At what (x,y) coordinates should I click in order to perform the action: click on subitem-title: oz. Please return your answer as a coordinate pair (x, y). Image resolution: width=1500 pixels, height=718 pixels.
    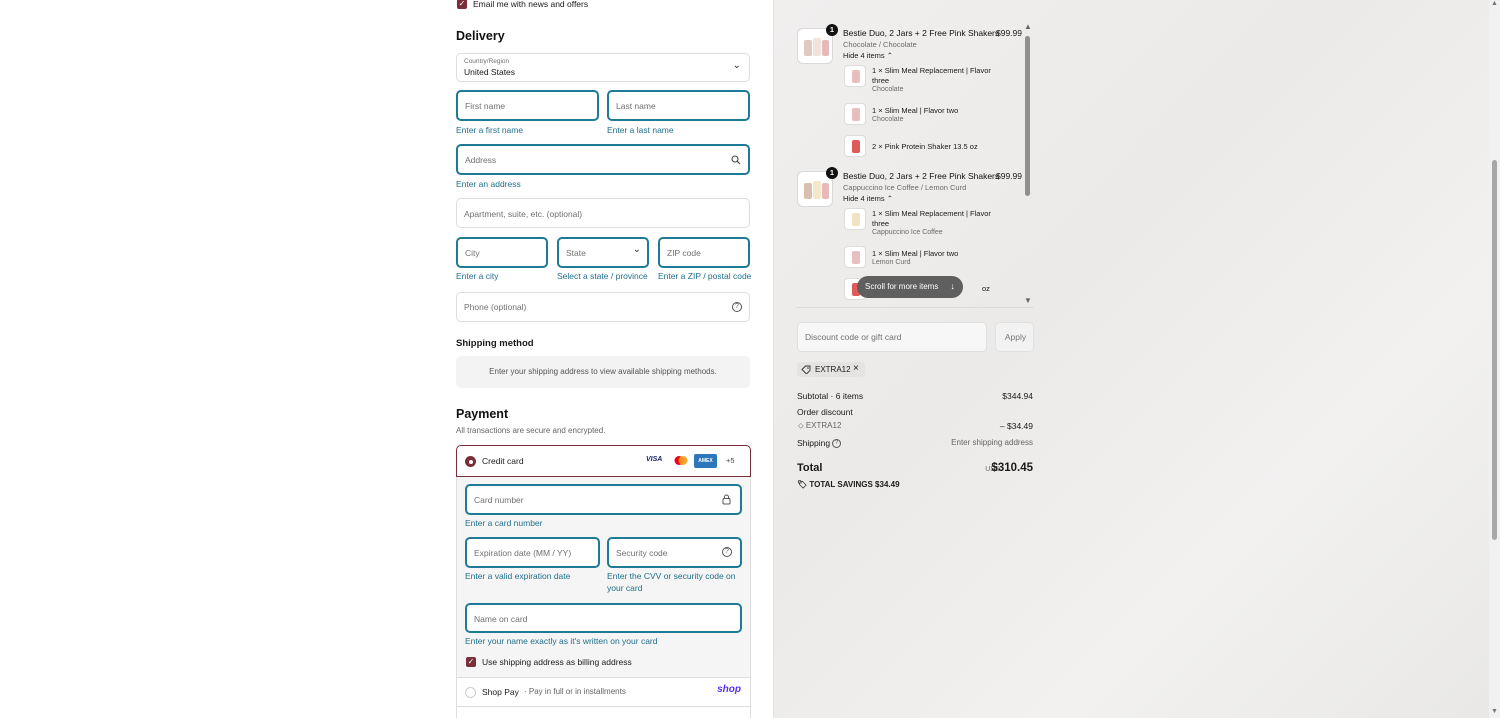
    Looking at the image, I should click on (986, 288).